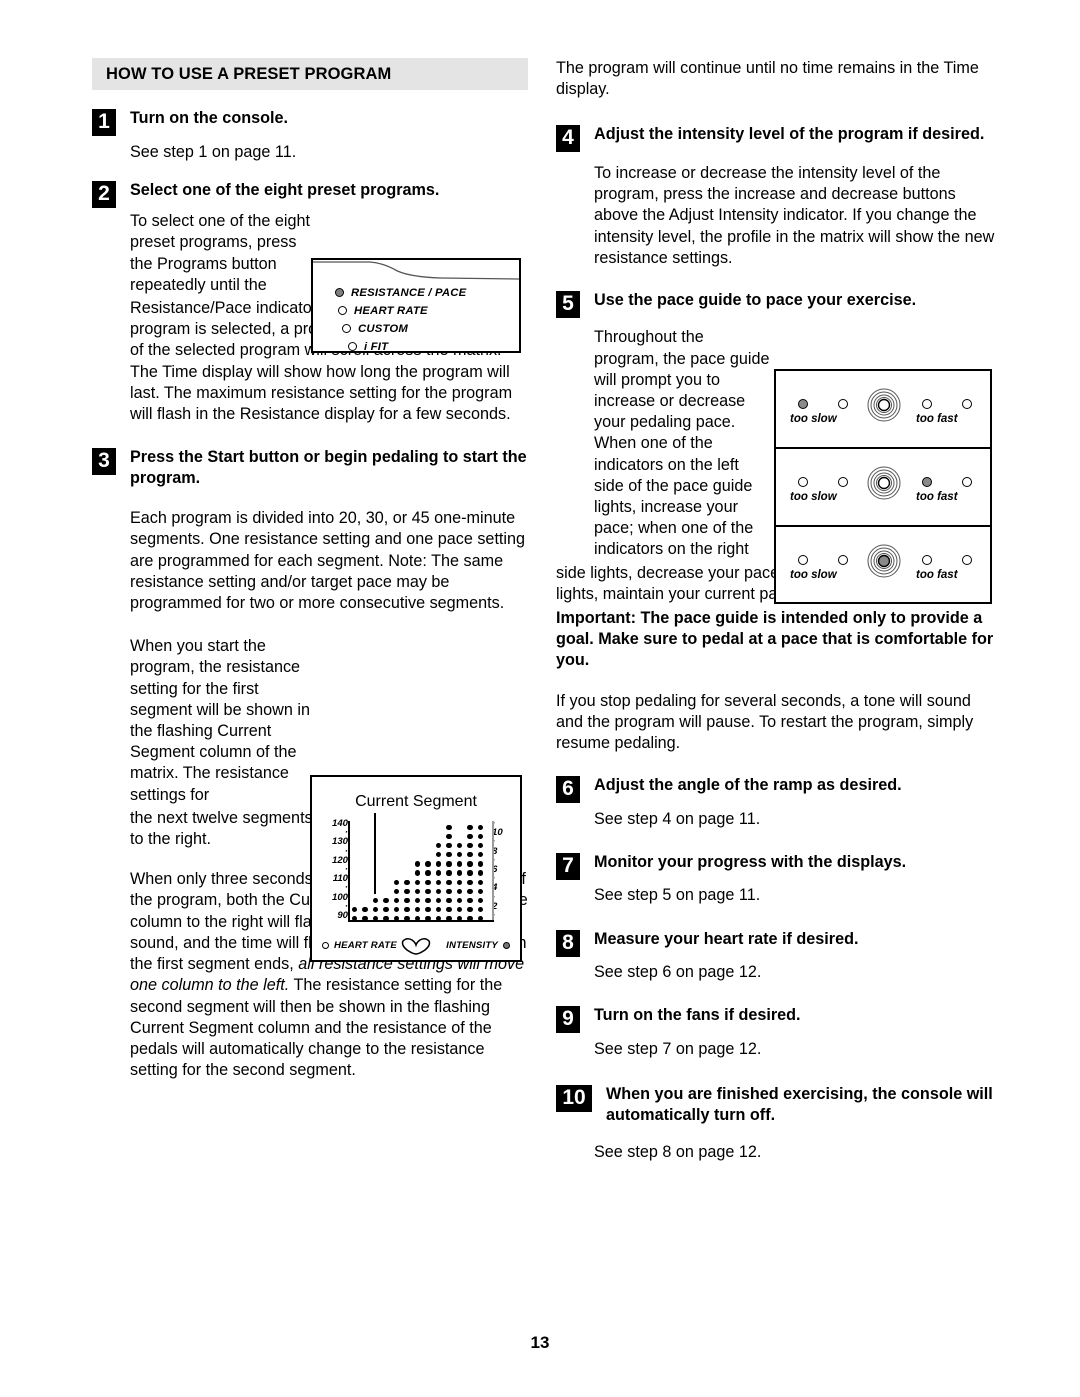 This screenshot has height=1397, width=1080. Describe the element at coordinates (967, 482) in the screenshot. I see `pace-led-far-right-icon` at that location.